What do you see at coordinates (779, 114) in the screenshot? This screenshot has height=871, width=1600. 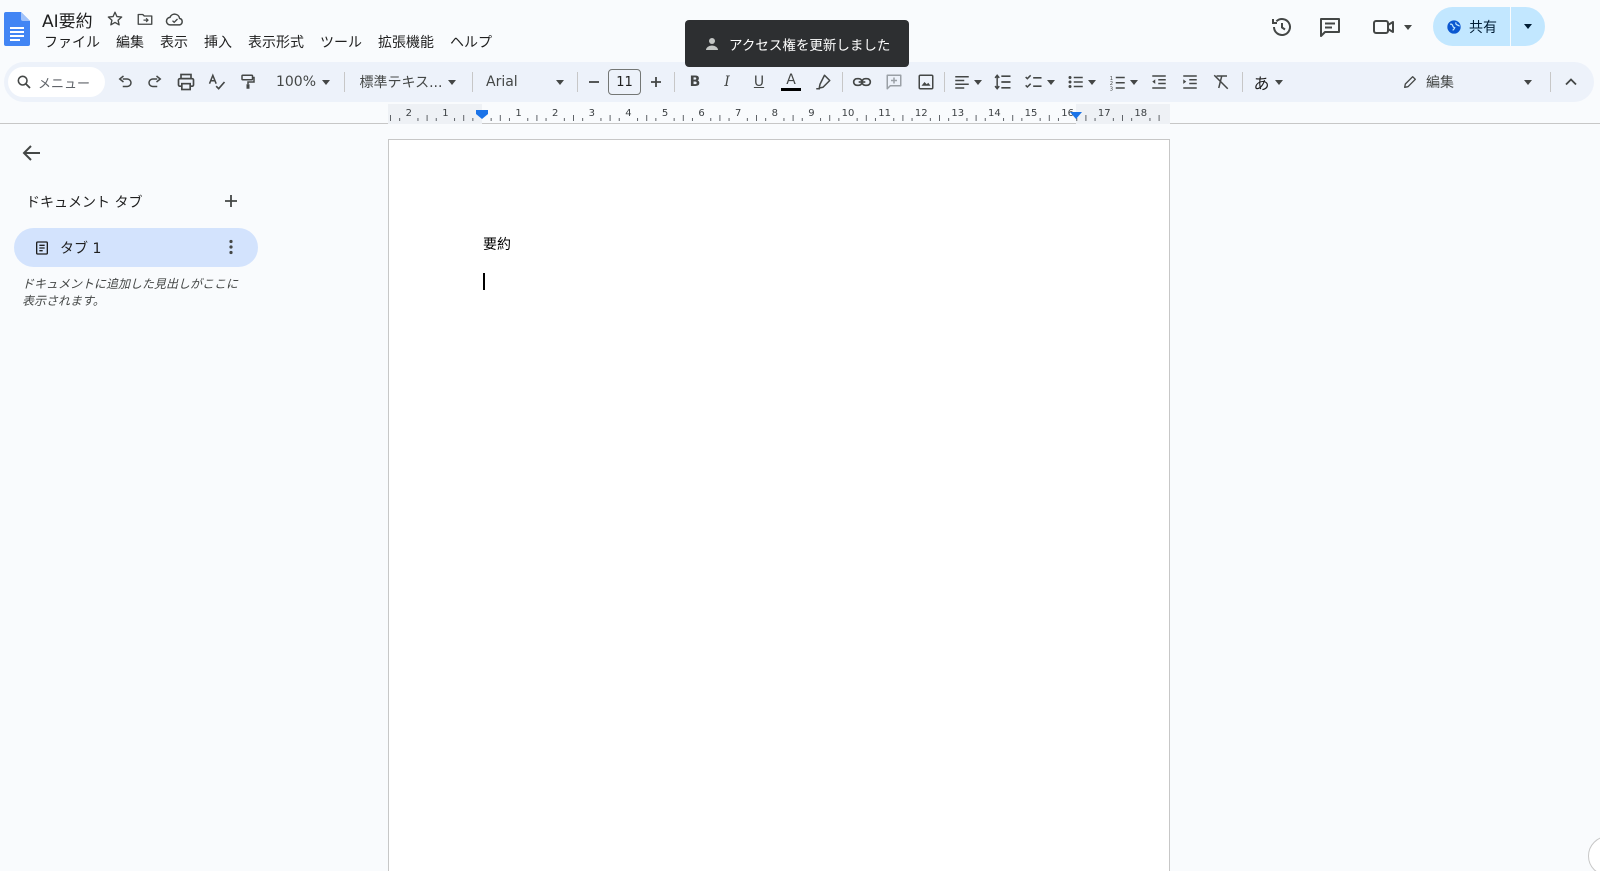 I see `horizontal-ruler: 2 1 1 2 3 4 5 6 7 8 9 10 11 12 13 14 15 16 17 18` at bounding box center [779, 114].